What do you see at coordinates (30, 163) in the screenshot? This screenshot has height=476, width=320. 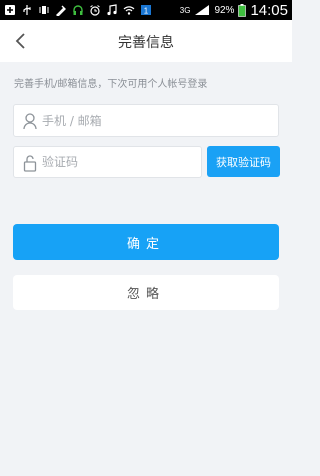 I see `lock-icon` at bounding box center [30, 163].